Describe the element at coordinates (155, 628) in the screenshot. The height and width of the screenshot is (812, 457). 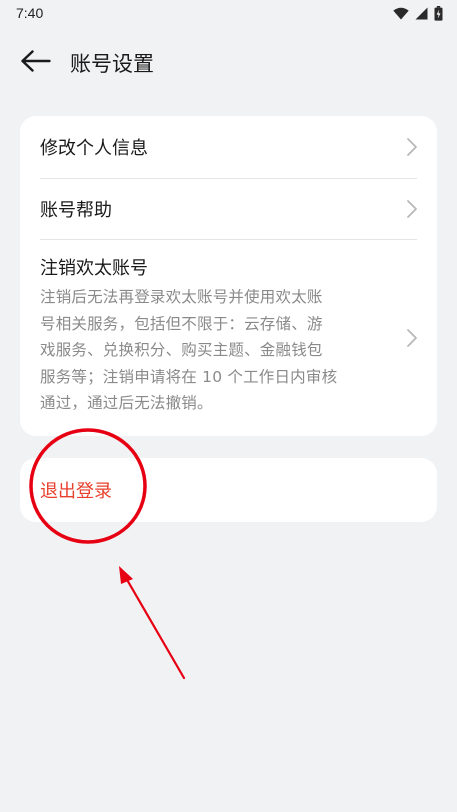
I see `red-arrow-shaft` at that location.